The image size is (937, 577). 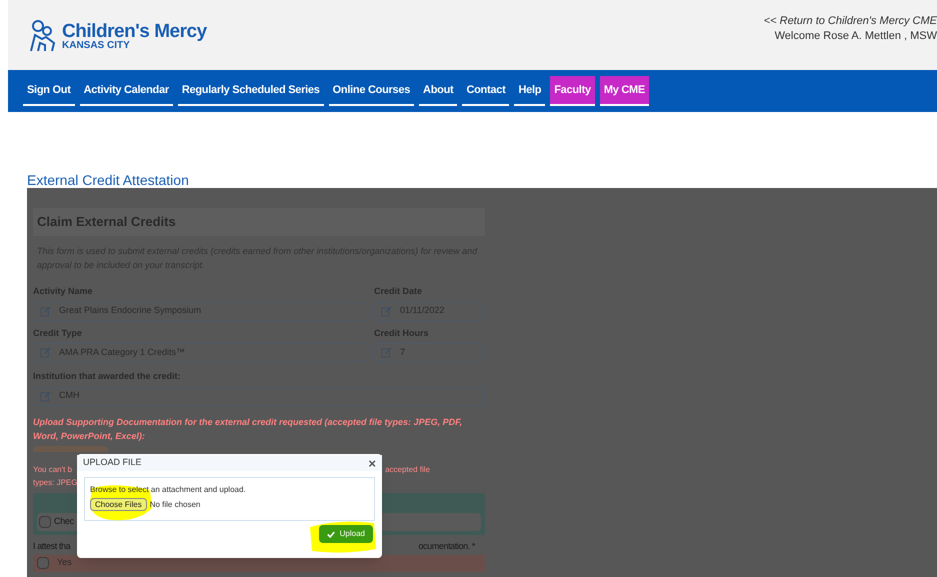 What do you see at coordinates (572, 91) in the screenshot?
I see `nav-link: Faculty` at bounding box center [572, 91].